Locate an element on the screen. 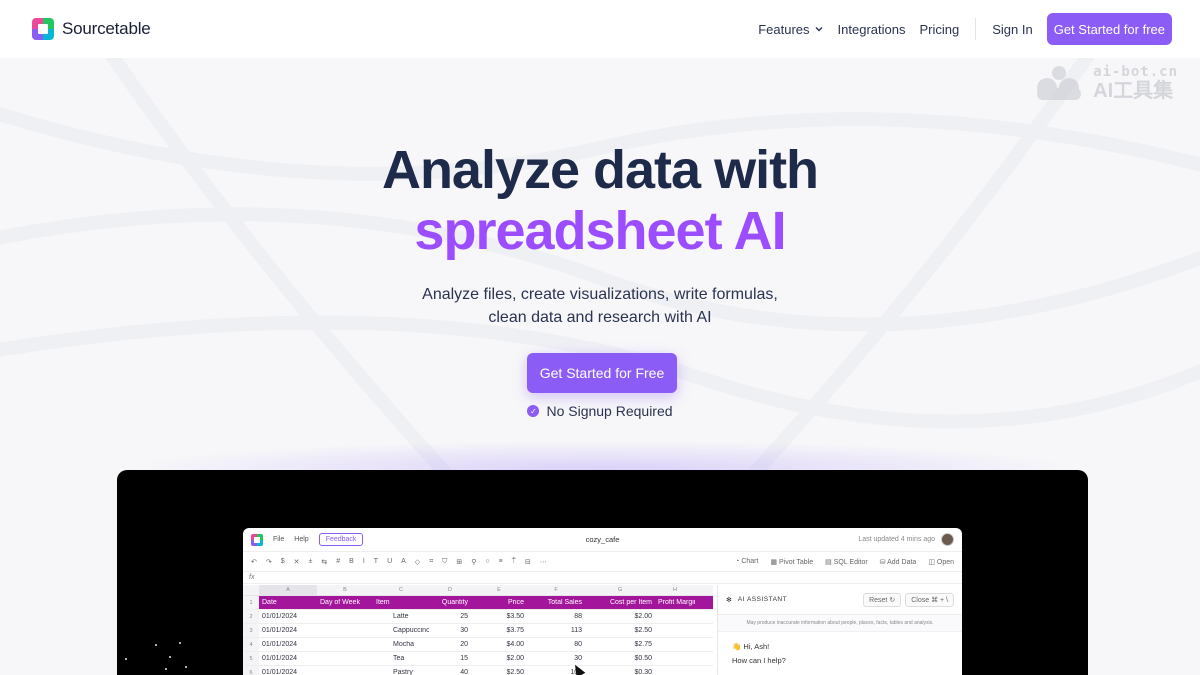  header-cell: Total Sales is located at coordinates (556, 602).